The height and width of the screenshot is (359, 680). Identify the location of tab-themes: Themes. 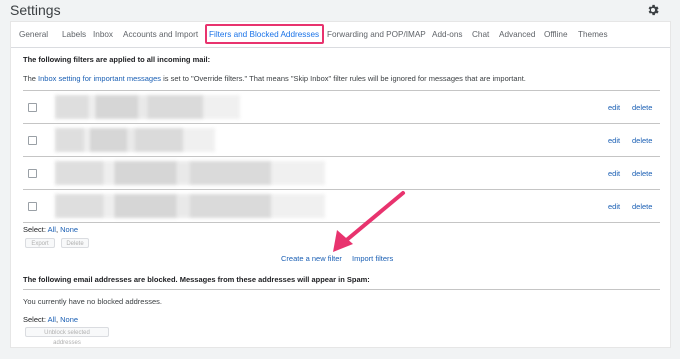
(593, 34).